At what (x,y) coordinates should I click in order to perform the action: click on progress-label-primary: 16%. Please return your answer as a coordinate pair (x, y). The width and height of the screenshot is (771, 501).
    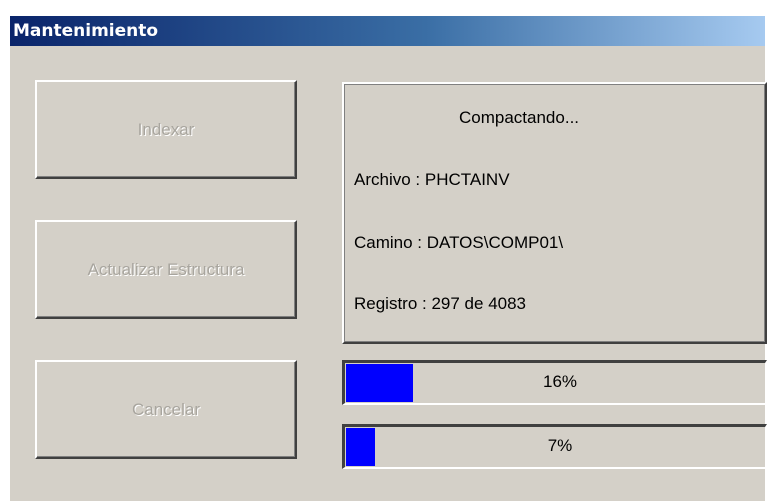
    Looking at the image, I should click on (560, 381).